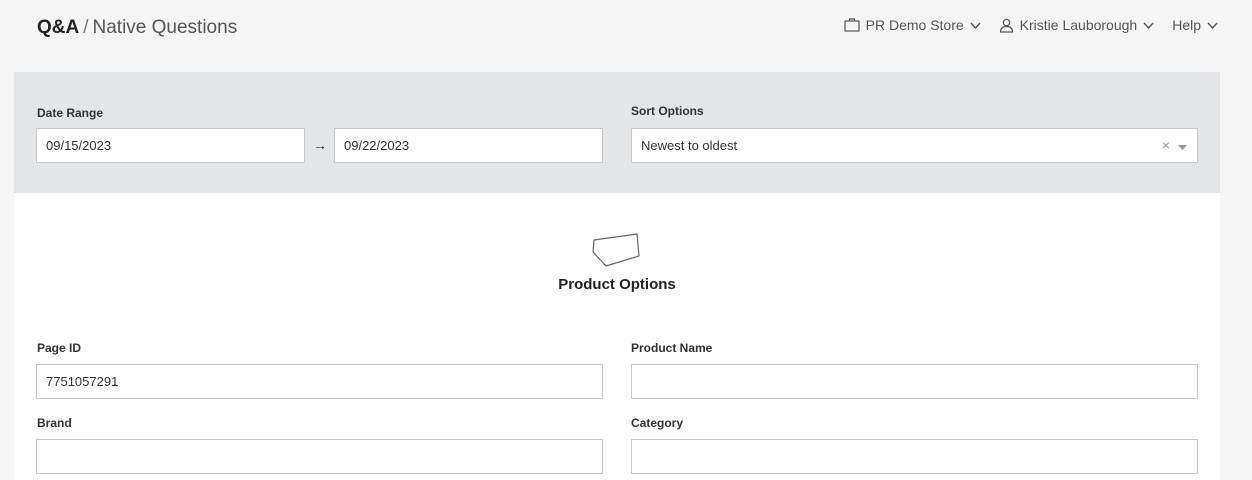 Image resolution: width=1252 pixels, height=480 pixels. I want to click on top-nav: PR Demo Store Kristie Lauborough Help, so click(1031, 25).